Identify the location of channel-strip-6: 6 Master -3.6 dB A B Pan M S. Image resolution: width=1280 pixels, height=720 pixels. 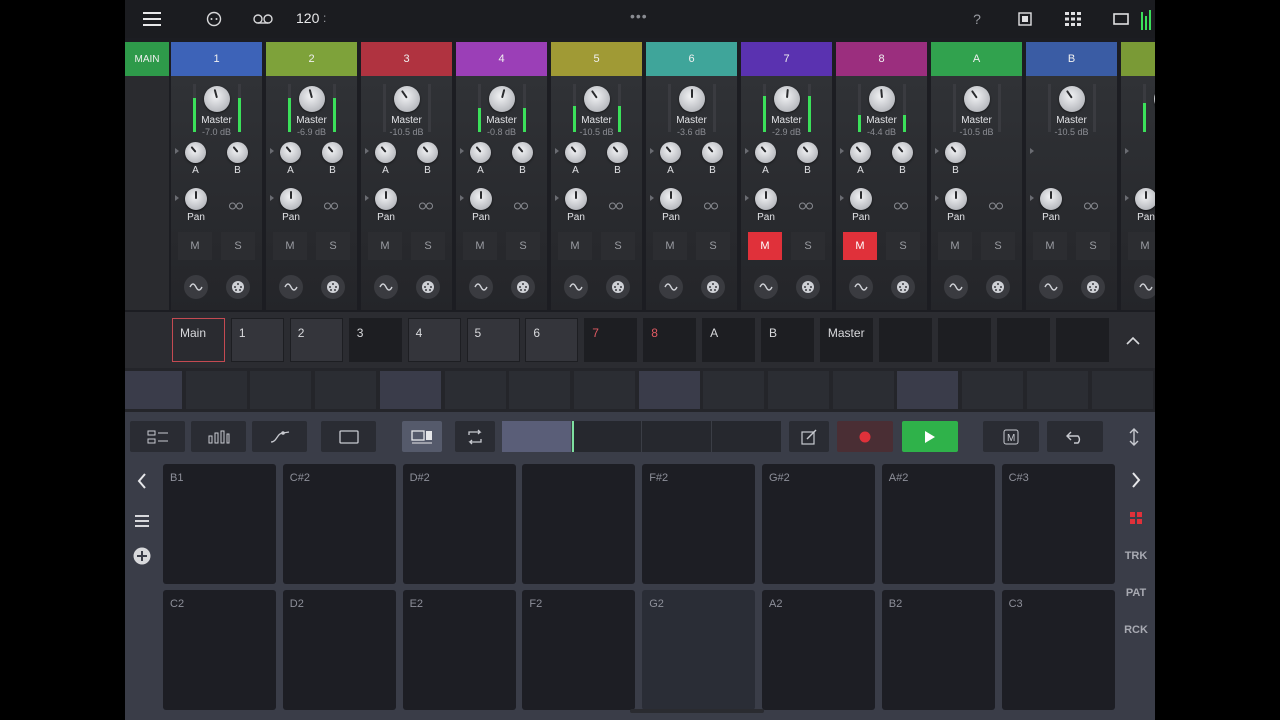
(691, 176).